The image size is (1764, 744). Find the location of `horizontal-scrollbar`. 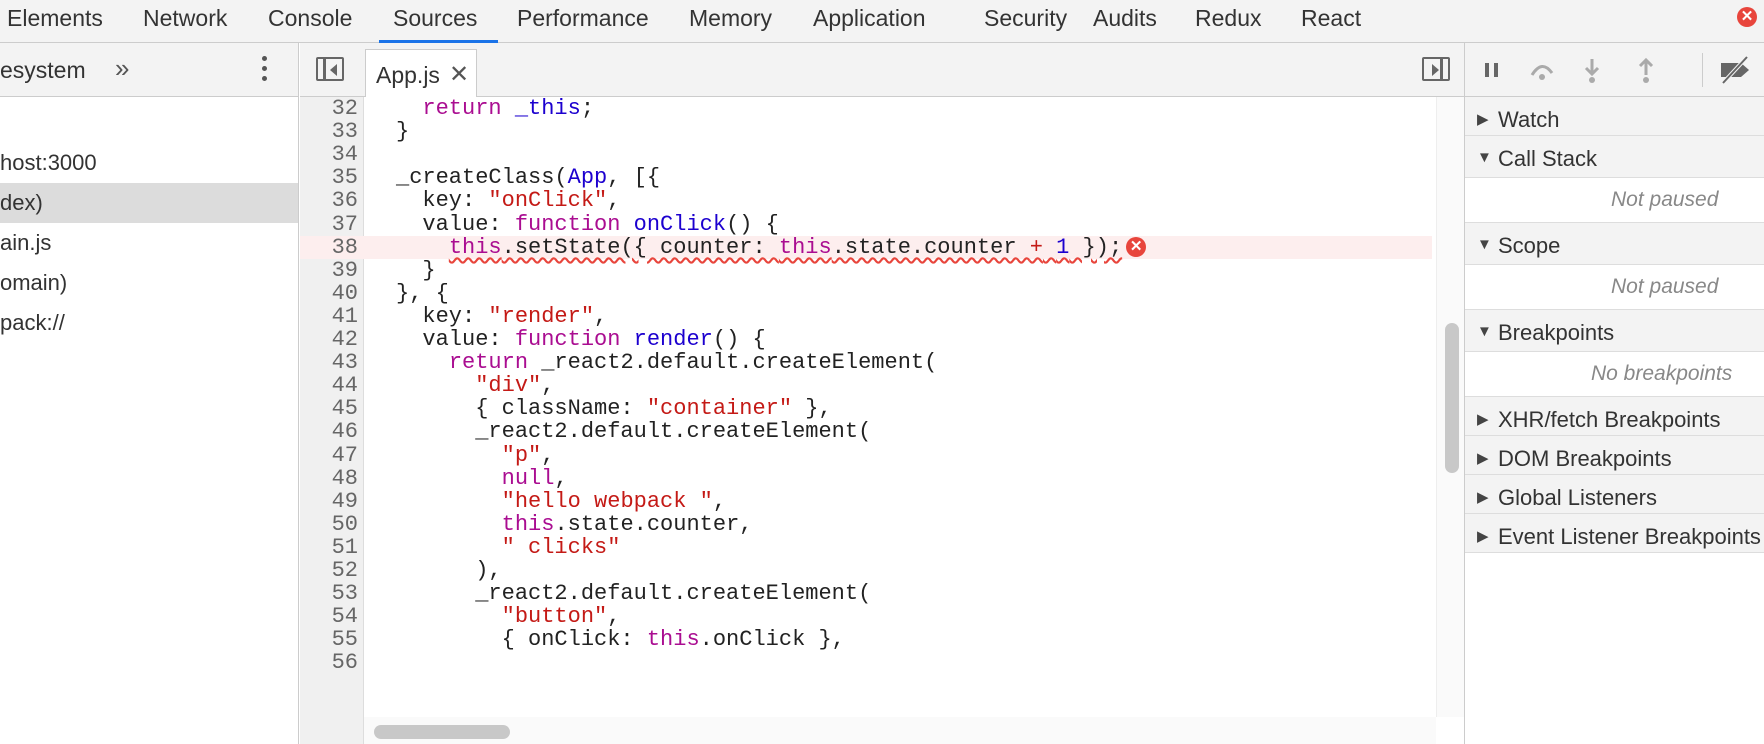

horizontal-scrollbar is located at coordinates (900, 730).